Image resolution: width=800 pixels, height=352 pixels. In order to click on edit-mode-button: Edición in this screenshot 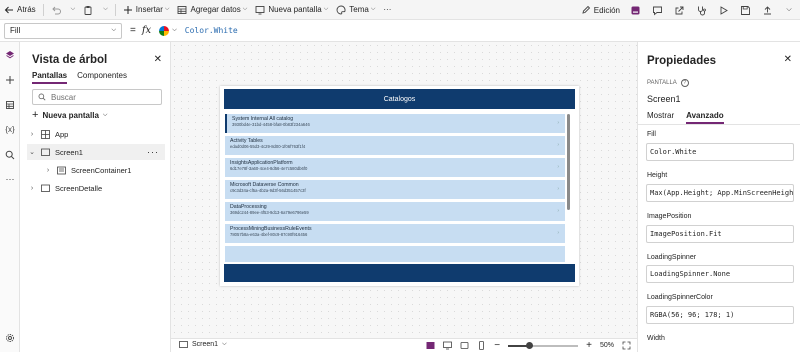, I will do `click(600, 10)`.